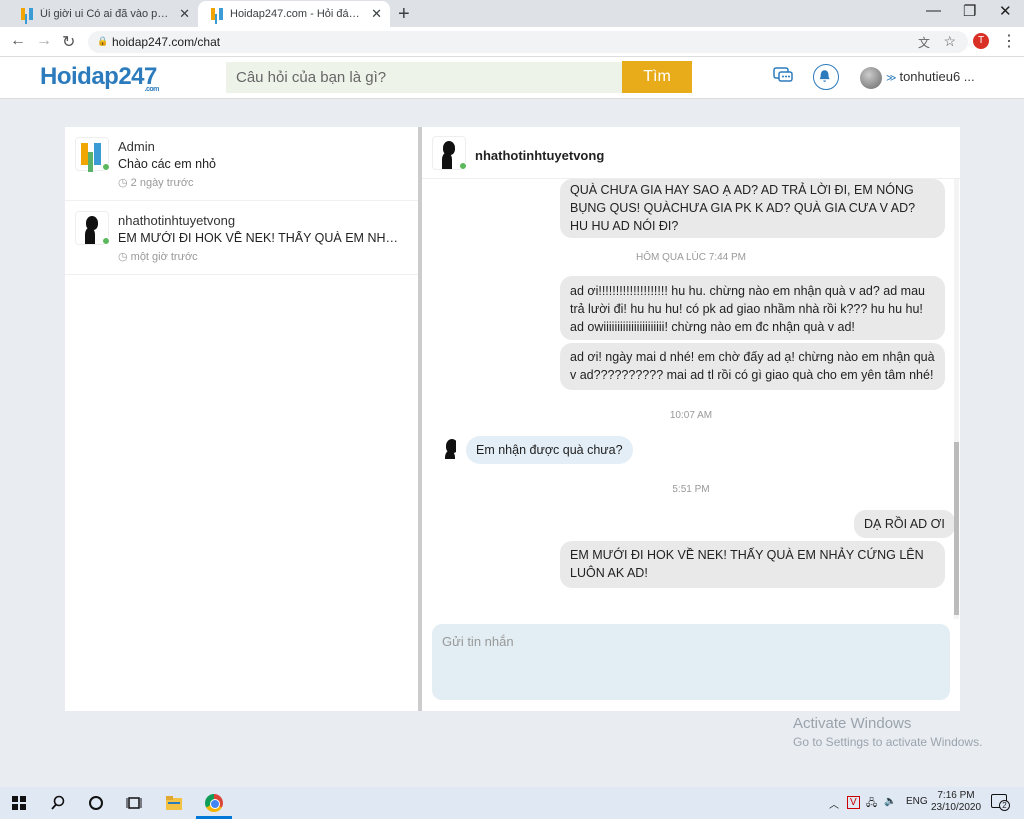  What do you see at coordinates (166, 42) in the screenshot?
I see `url-text: hoidap247.com/chat` at bounding box center [166, 42].